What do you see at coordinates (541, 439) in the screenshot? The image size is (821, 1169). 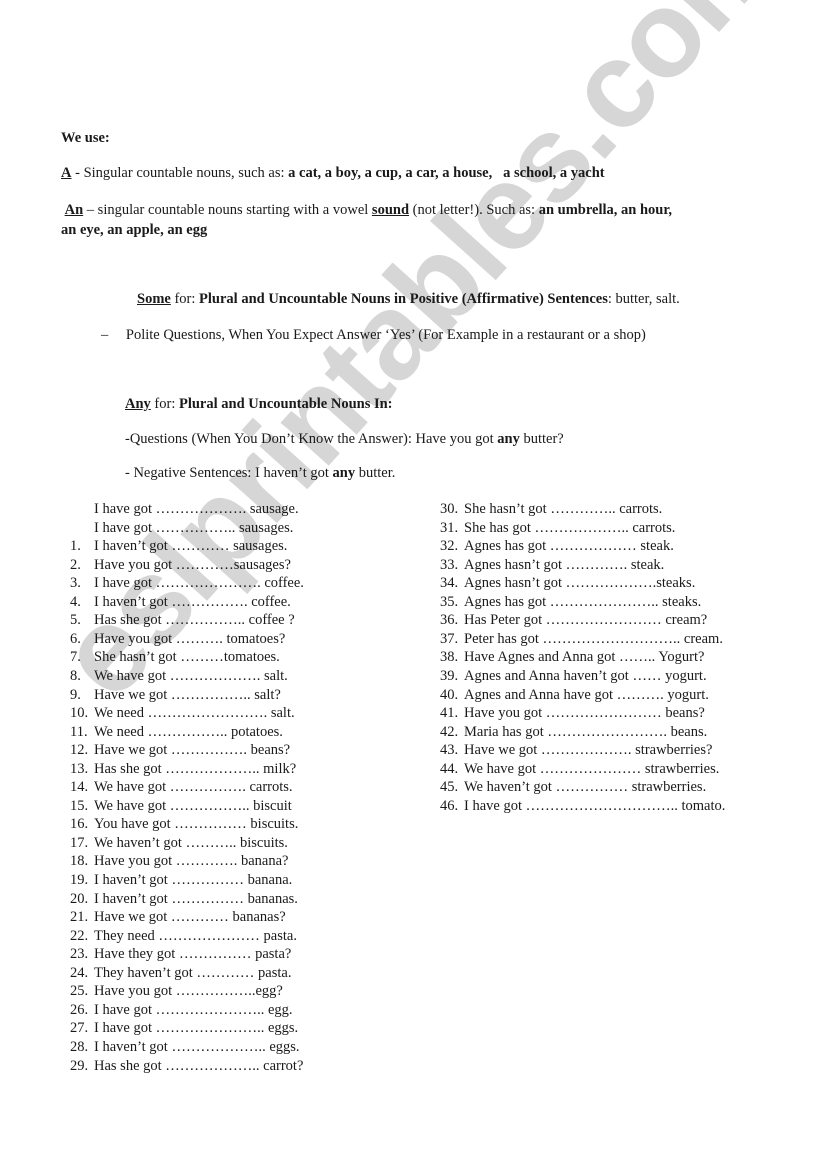 I see `any-questions-tail: butter?` at bounding box center [541, 439].